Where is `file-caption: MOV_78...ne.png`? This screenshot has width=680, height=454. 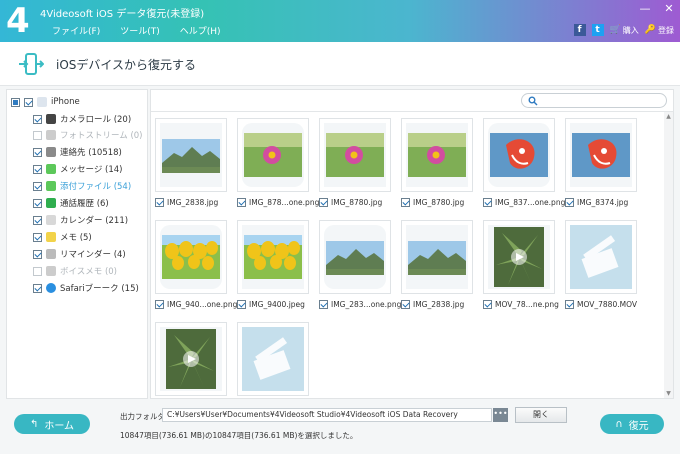 file-caption: MOV_78...ne.png is located at coordinates (521, 304).